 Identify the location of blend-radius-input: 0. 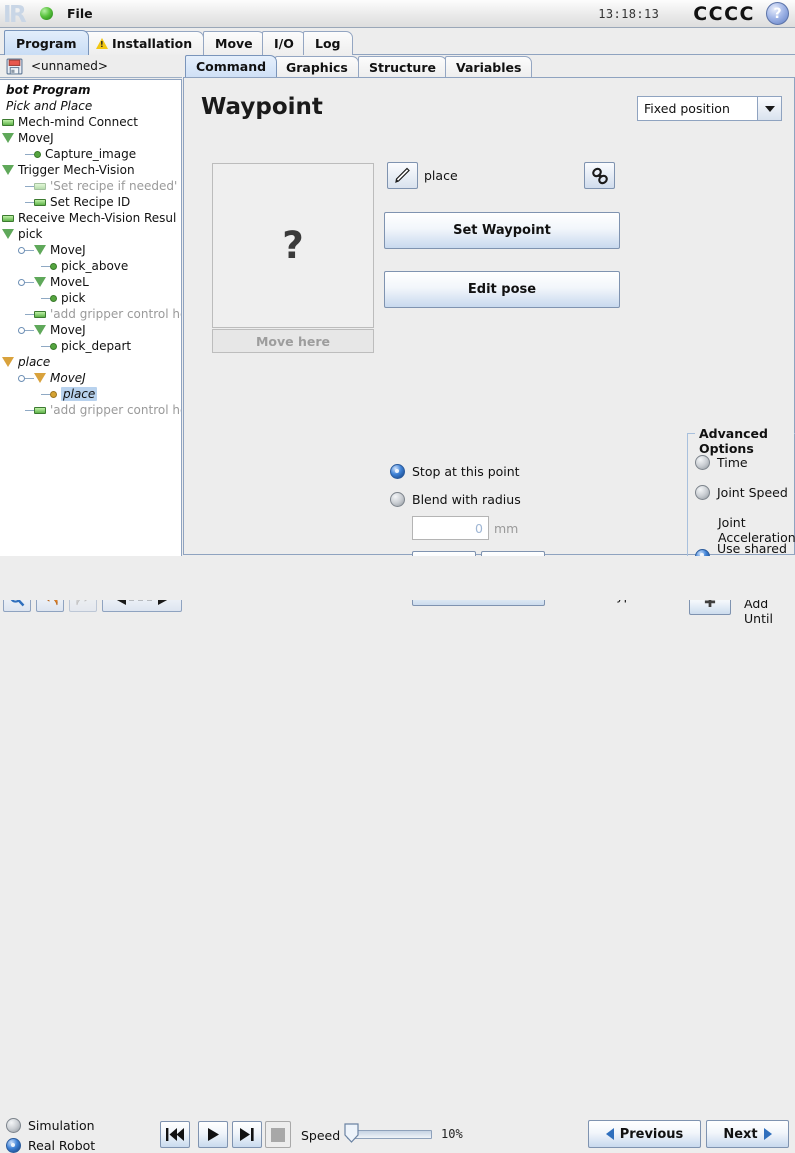
(450, 528).